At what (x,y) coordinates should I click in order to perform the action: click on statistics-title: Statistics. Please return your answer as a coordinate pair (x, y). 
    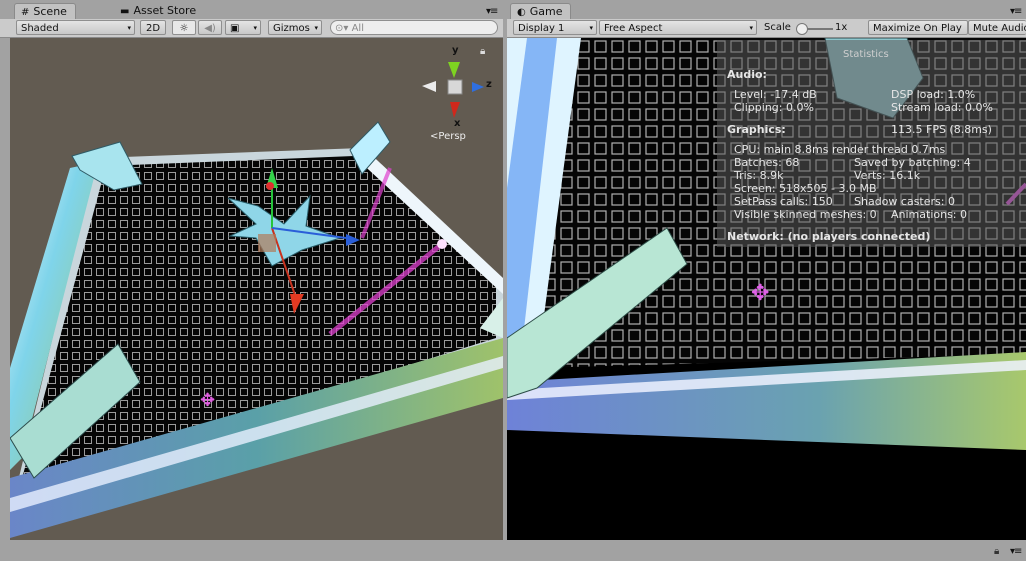
    Looking at the image, I should click on (866, 54).